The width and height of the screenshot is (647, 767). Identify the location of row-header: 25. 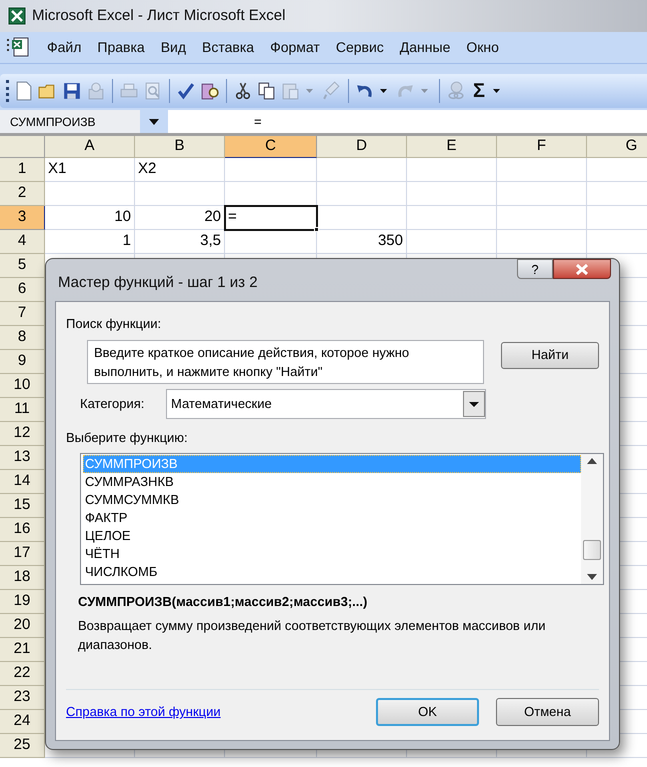
(22, 746).